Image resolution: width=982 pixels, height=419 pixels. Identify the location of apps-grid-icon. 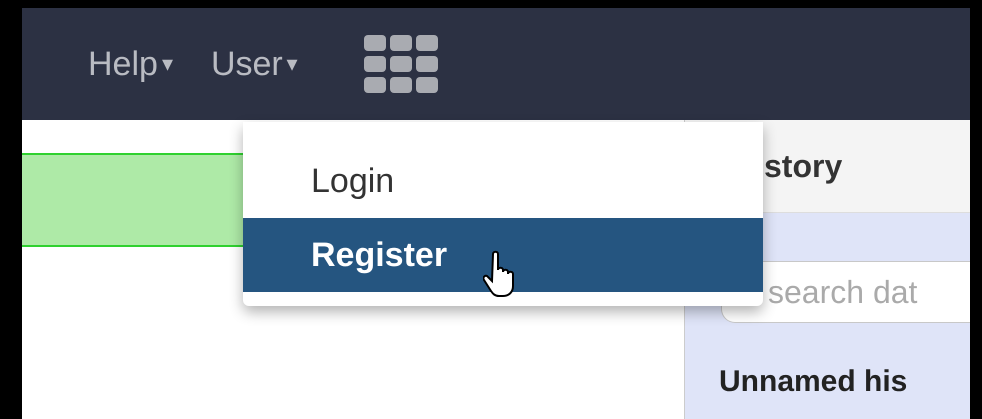
(401, 64).